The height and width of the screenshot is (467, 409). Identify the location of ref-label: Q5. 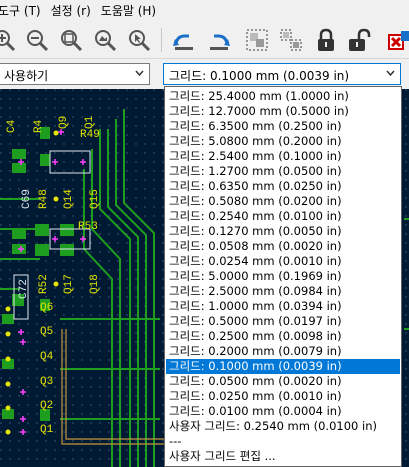
(46, 332).